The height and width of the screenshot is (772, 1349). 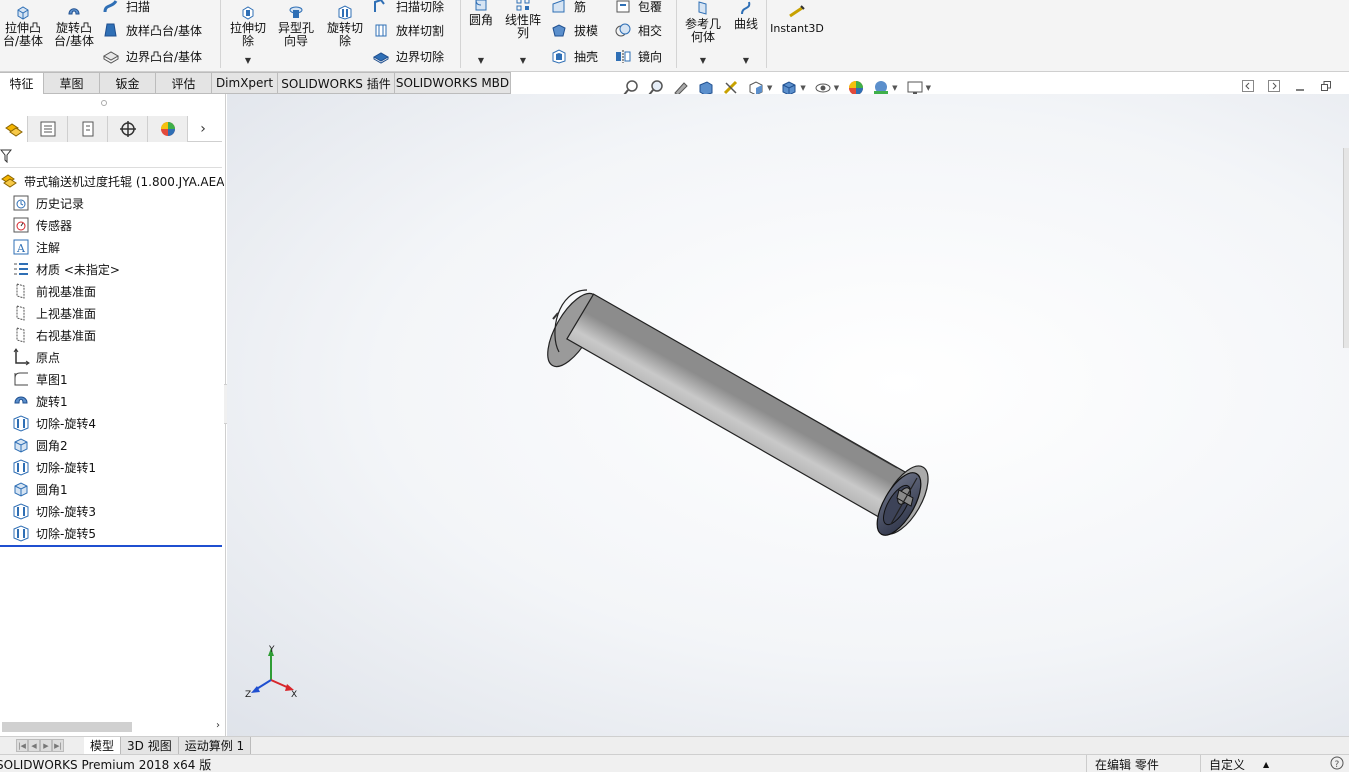 I want to click on revolve-icon, so click(x=21, y=400).